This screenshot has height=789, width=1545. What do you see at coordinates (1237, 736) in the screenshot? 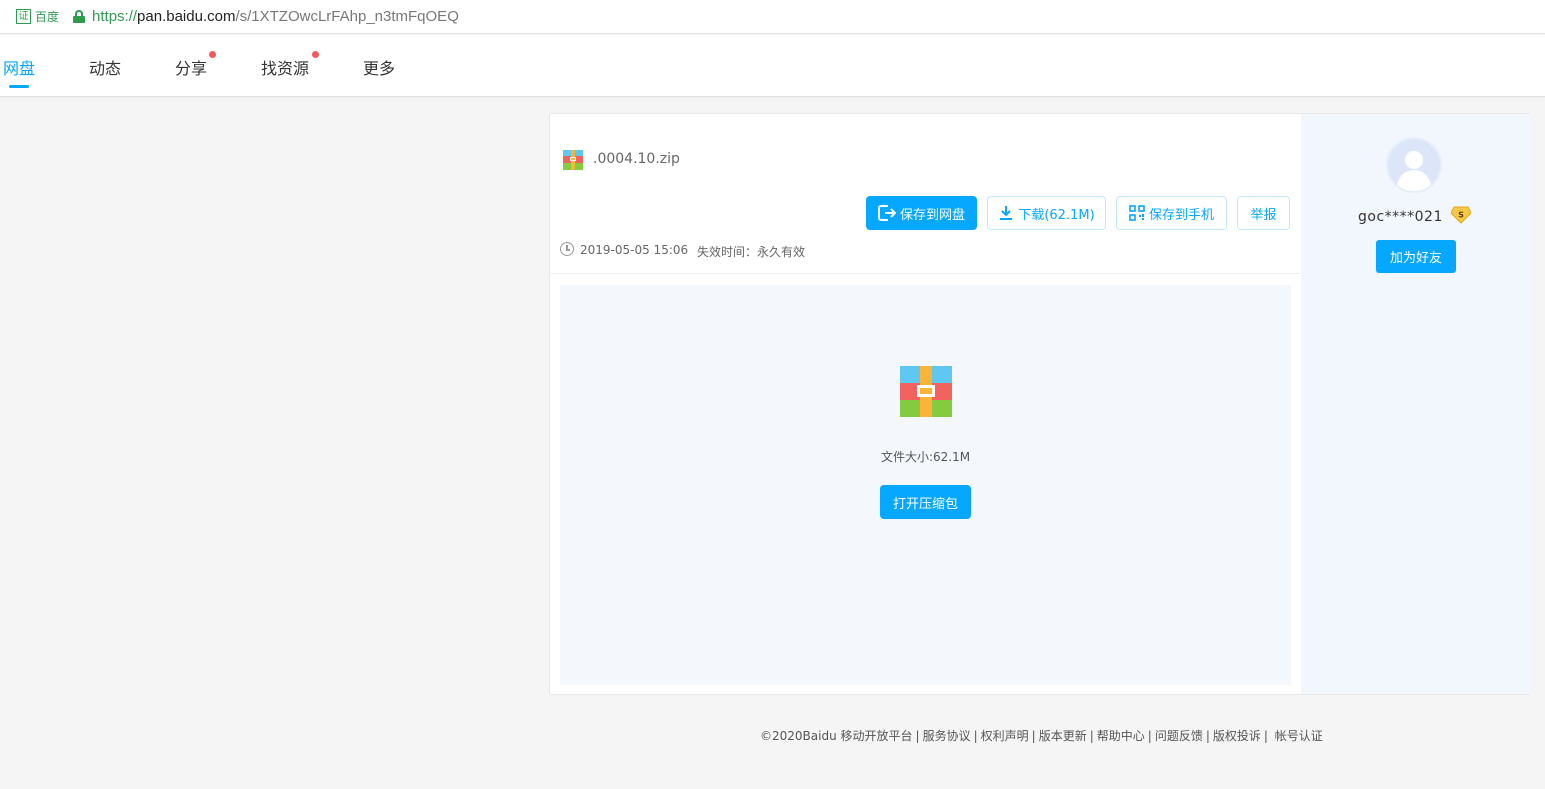
I see `footer-link-copyright-complaint: 版权投诉` at bounding box center [1237, 736].